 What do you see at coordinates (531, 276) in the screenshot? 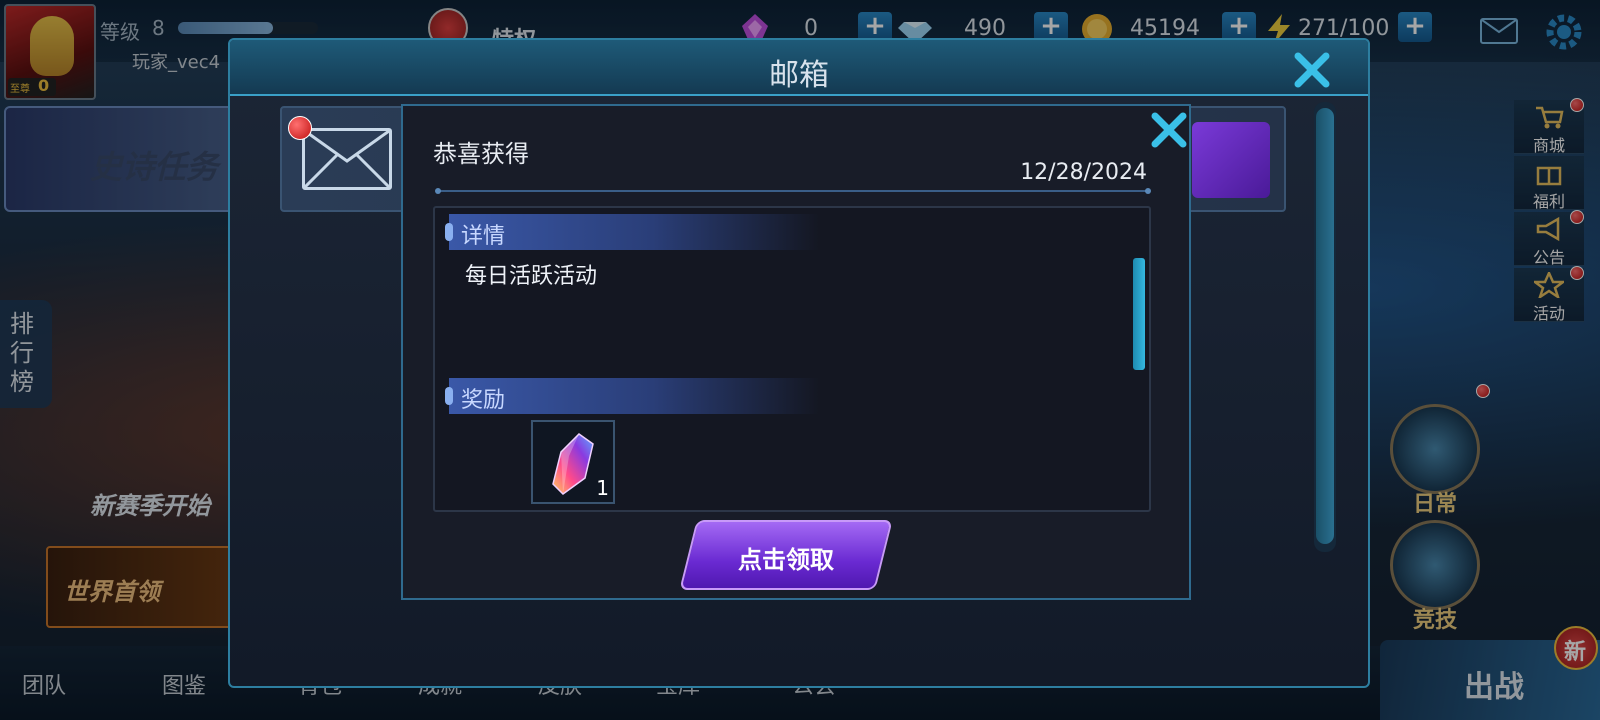
I see `mail-content-text: 每日活跃活动` at bounding box center [531, 276].